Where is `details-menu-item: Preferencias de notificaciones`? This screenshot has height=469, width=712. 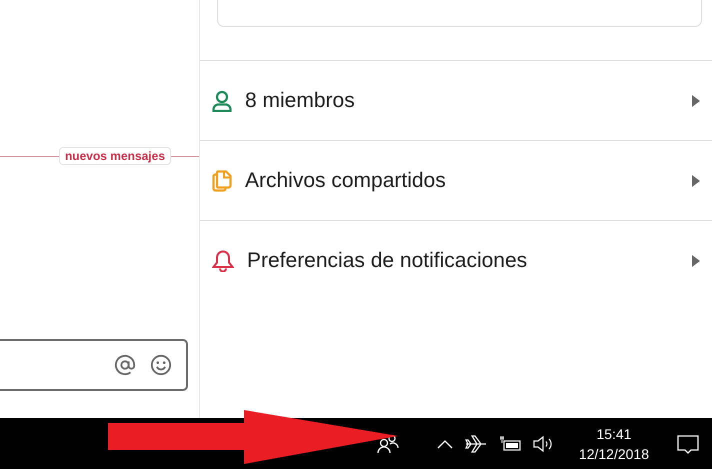
details-menu-item: Preferencias de notificaciones is located at coordinates (456, 260).